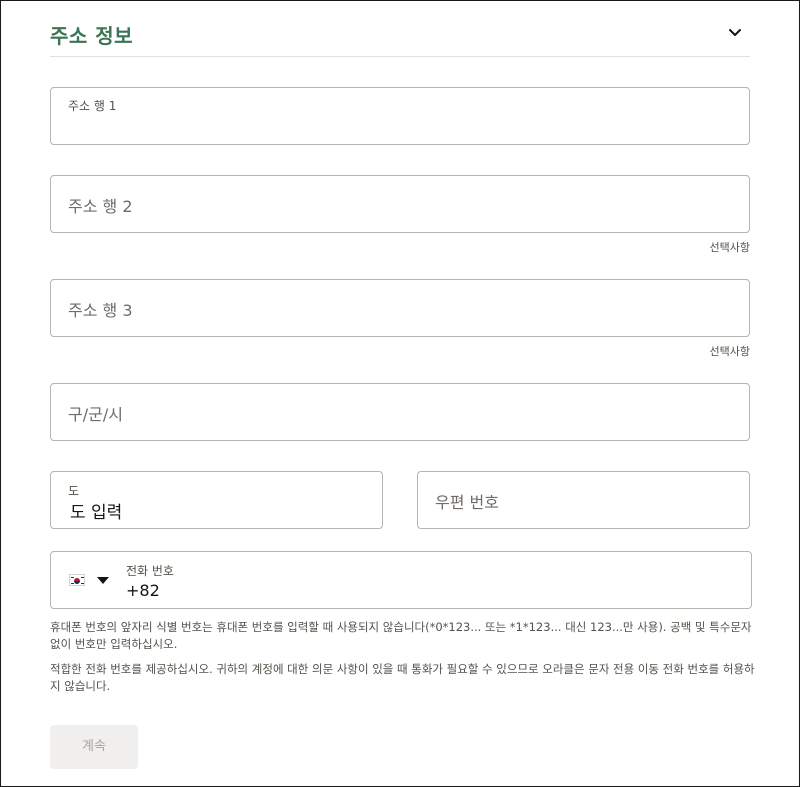 The height and width of the screenshot is (787, 800). Describe the element at coordinates (401, 580) in the screenshot. I see `phone-field: 전화 번호 +82` at that location.